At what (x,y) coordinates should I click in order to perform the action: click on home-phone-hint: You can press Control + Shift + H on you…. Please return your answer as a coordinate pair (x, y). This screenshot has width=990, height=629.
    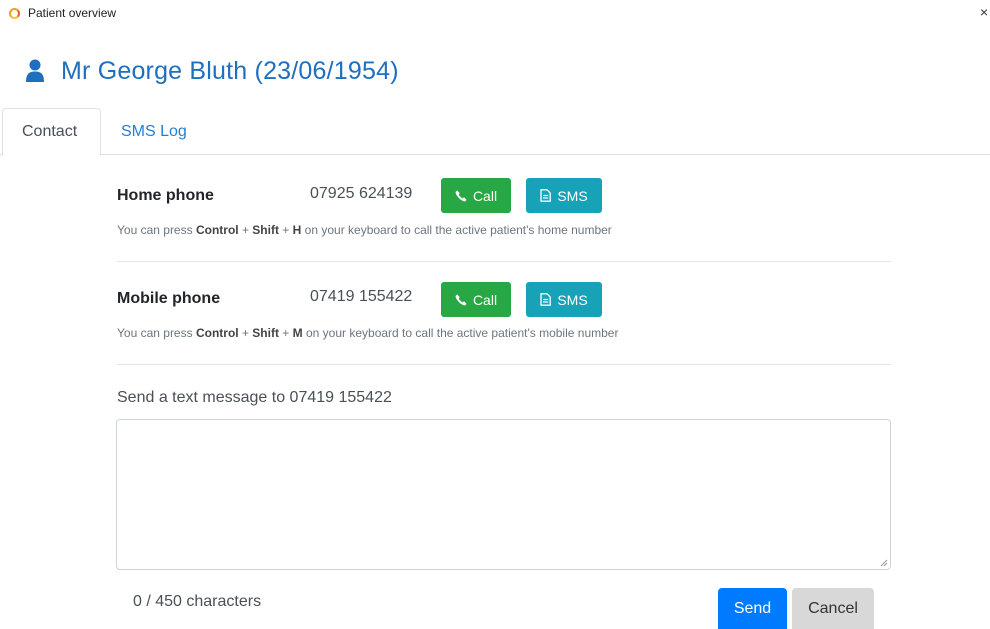
    Looking at the image, I should click on (364, 230).